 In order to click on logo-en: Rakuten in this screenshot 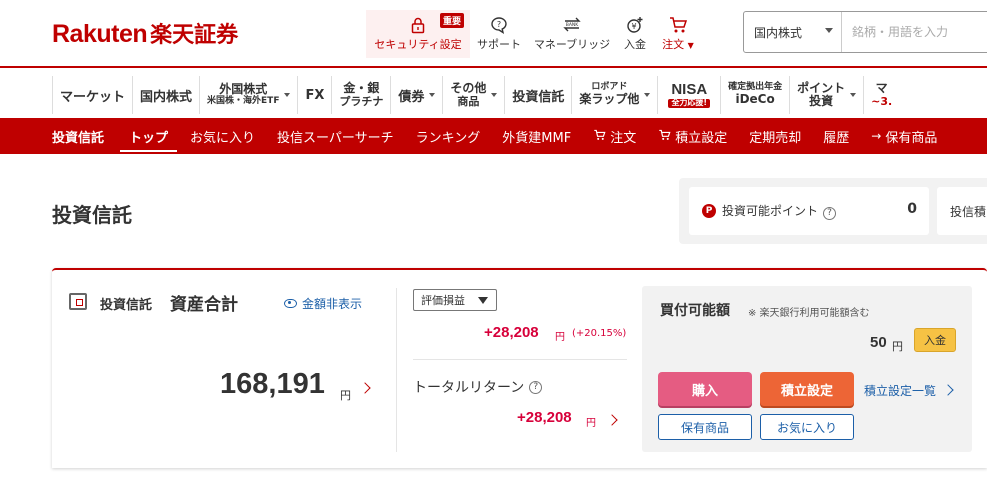, I will do `click(100, 34)`.